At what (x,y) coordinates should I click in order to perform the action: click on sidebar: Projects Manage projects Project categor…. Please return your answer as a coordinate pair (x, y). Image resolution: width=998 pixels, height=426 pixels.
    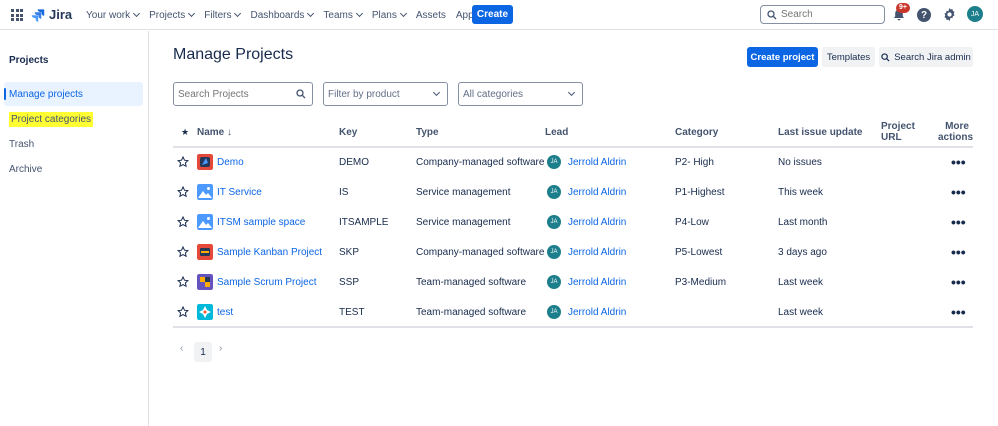
    Looking at the image, I should click on (74, 228).